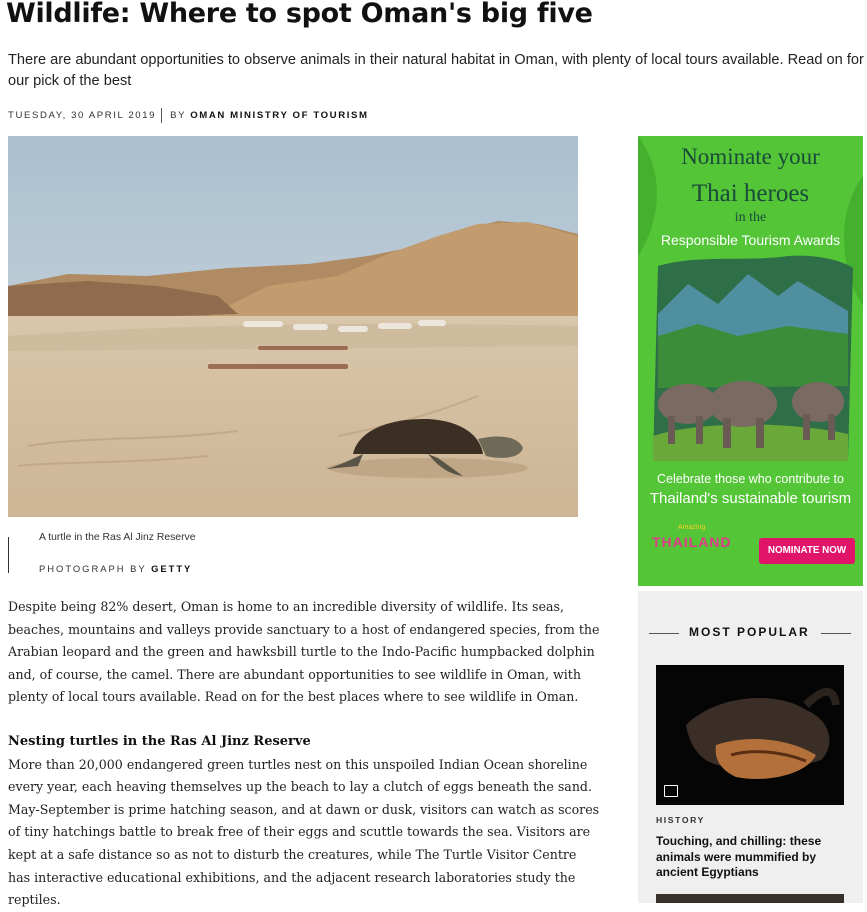 This screenshot has width=867, height=912. Describe the element at coordinates (692, 527) in the screenshot. I see `logo-tagline: Amazing` at that location.